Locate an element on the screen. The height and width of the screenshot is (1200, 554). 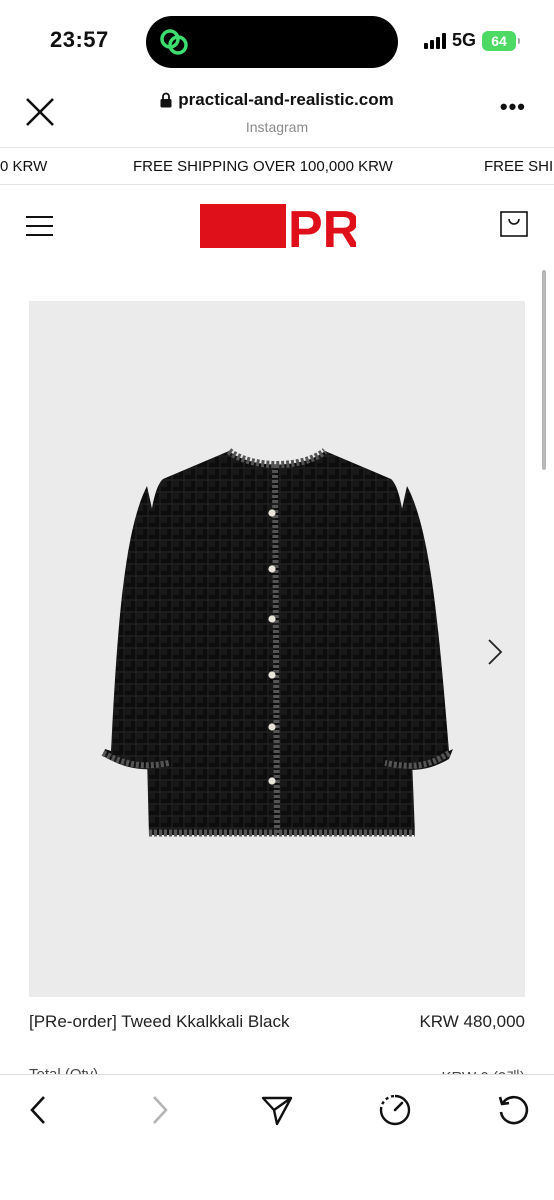
forward-icon is located at coordinates (159, 1110).